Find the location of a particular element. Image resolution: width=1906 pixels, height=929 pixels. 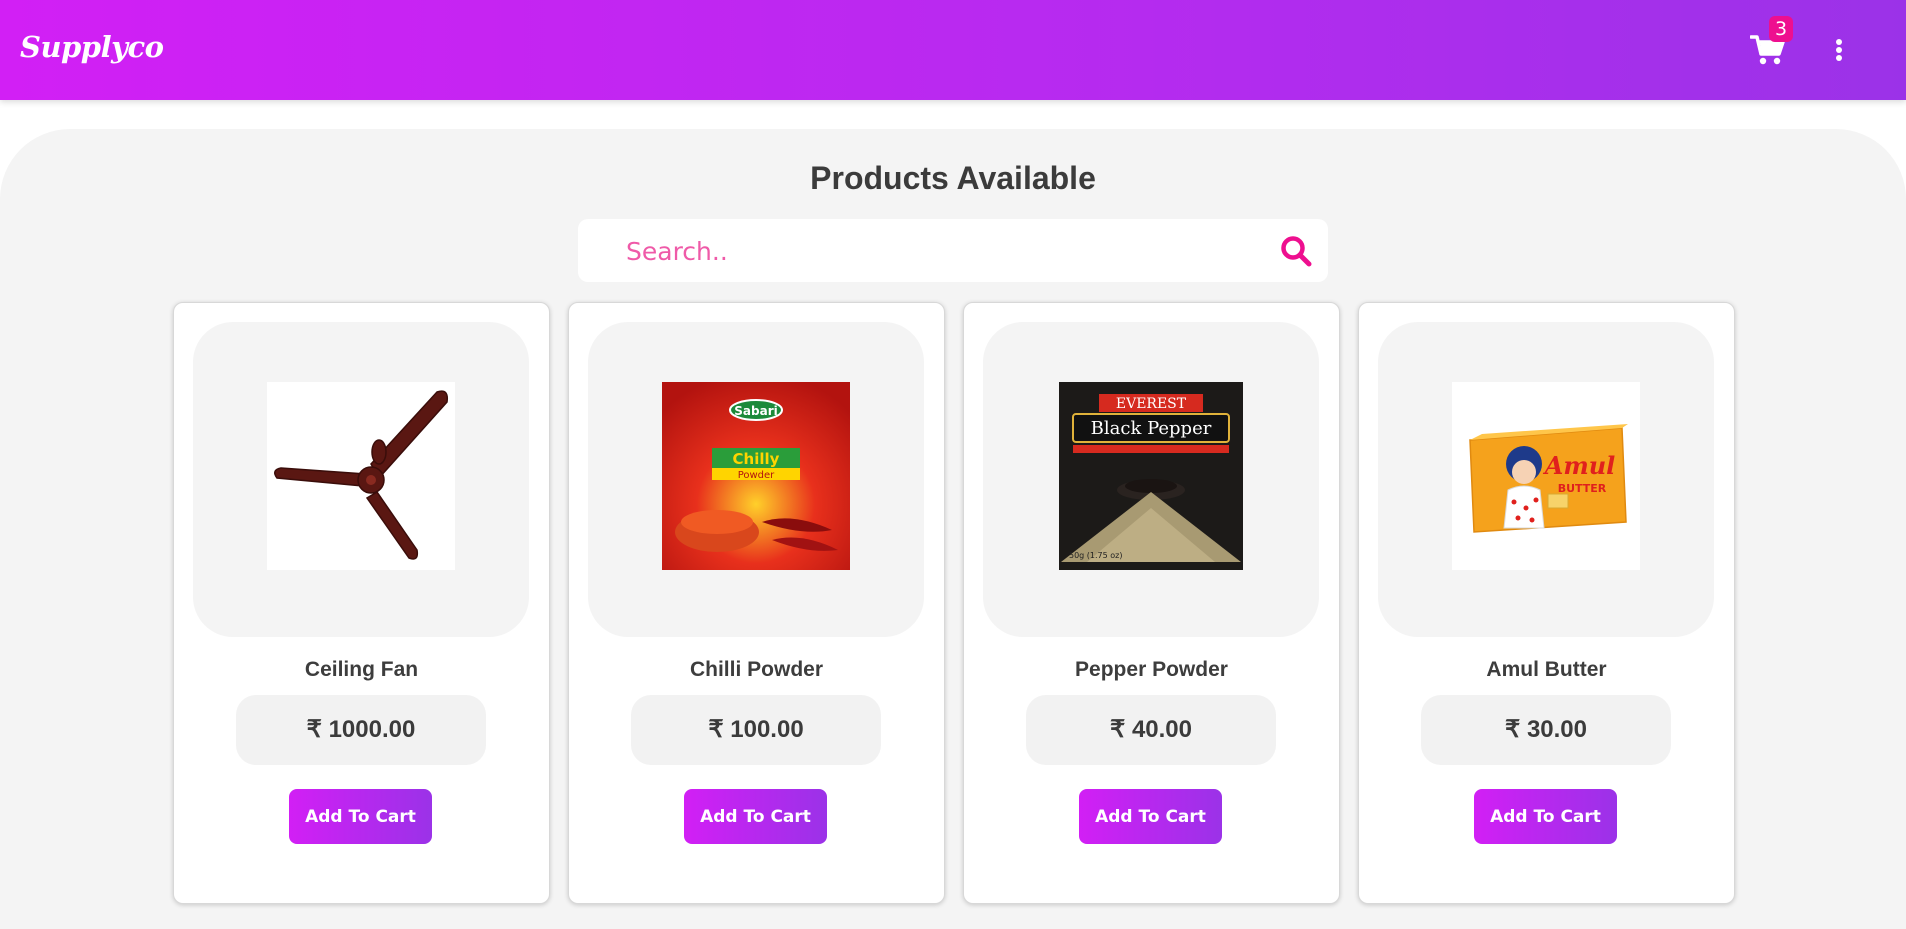

product-image-frame is located at coordinates (361, 479).